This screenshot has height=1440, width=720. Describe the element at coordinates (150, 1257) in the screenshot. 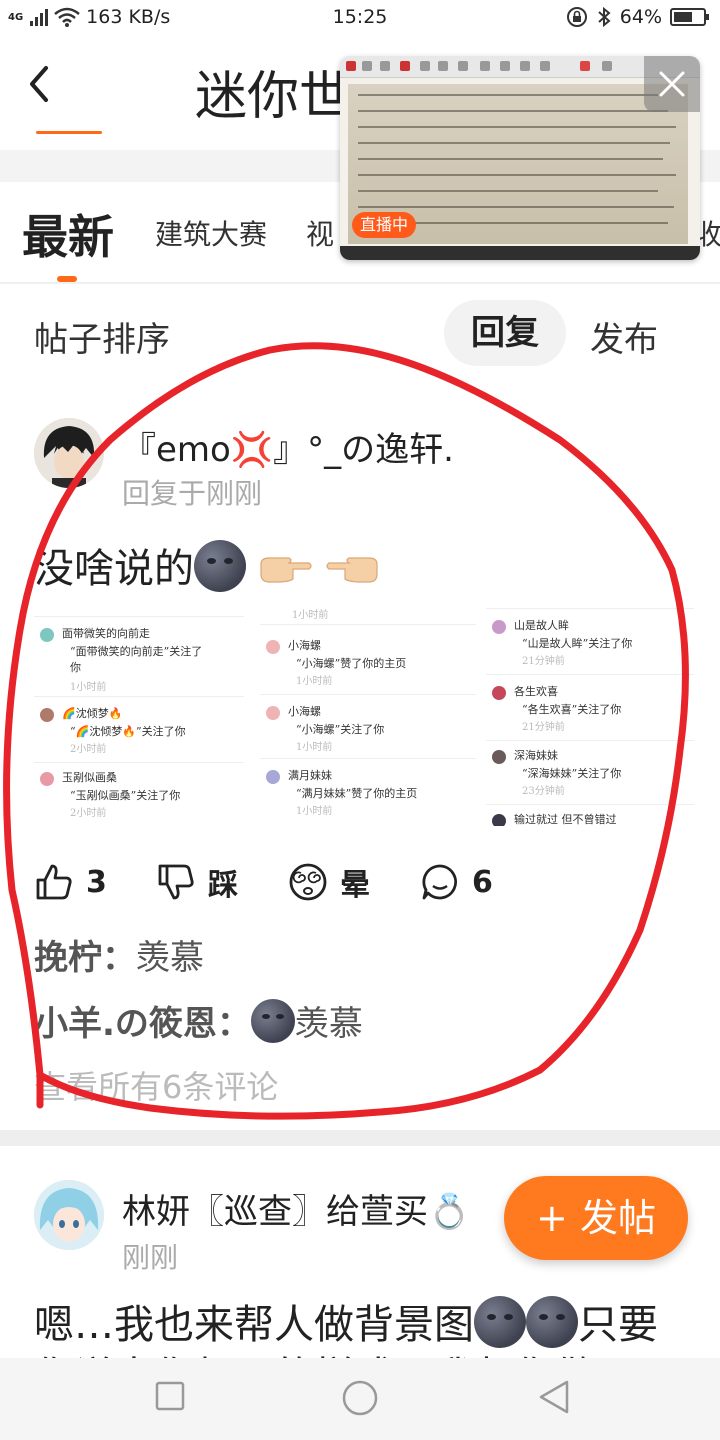

I see `post-time: 刚刚` at that location.